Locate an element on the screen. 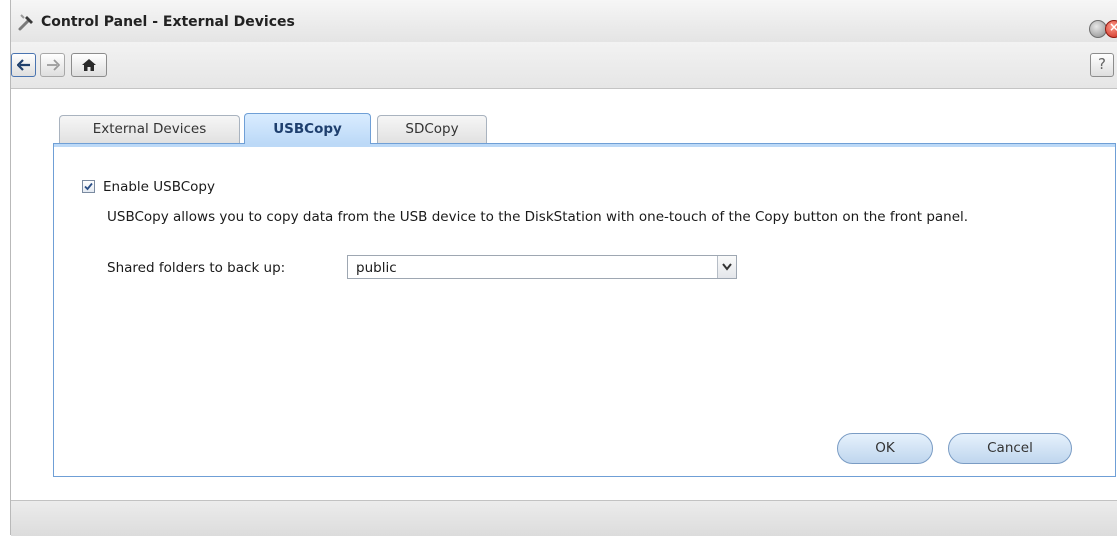 Image resolution: width=1117 pixels, height=536 pixels. close-icon: × is located at coordinates (1111, 29).